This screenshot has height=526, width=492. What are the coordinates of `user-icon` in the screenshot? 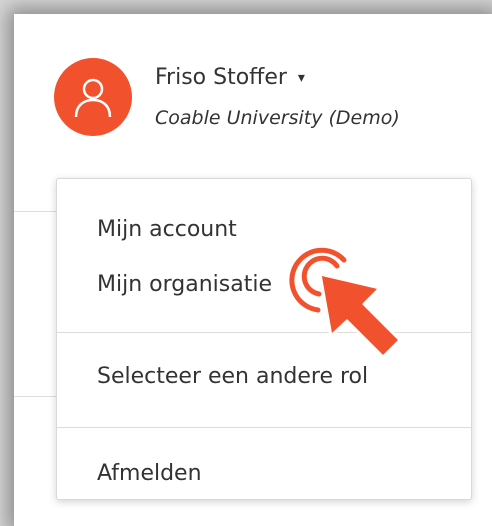 It's located at (93, 98).